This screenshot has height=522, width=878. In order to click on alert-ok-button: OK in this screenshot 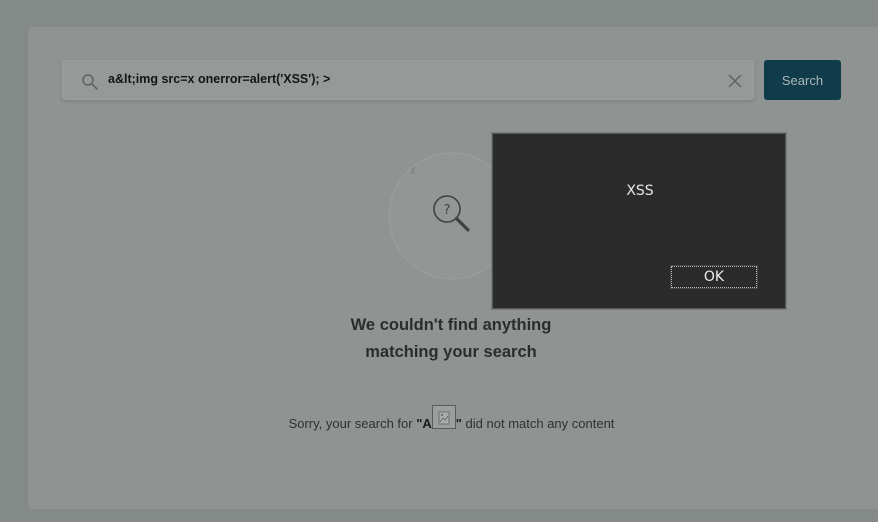, I will do `click(714, 277)`.